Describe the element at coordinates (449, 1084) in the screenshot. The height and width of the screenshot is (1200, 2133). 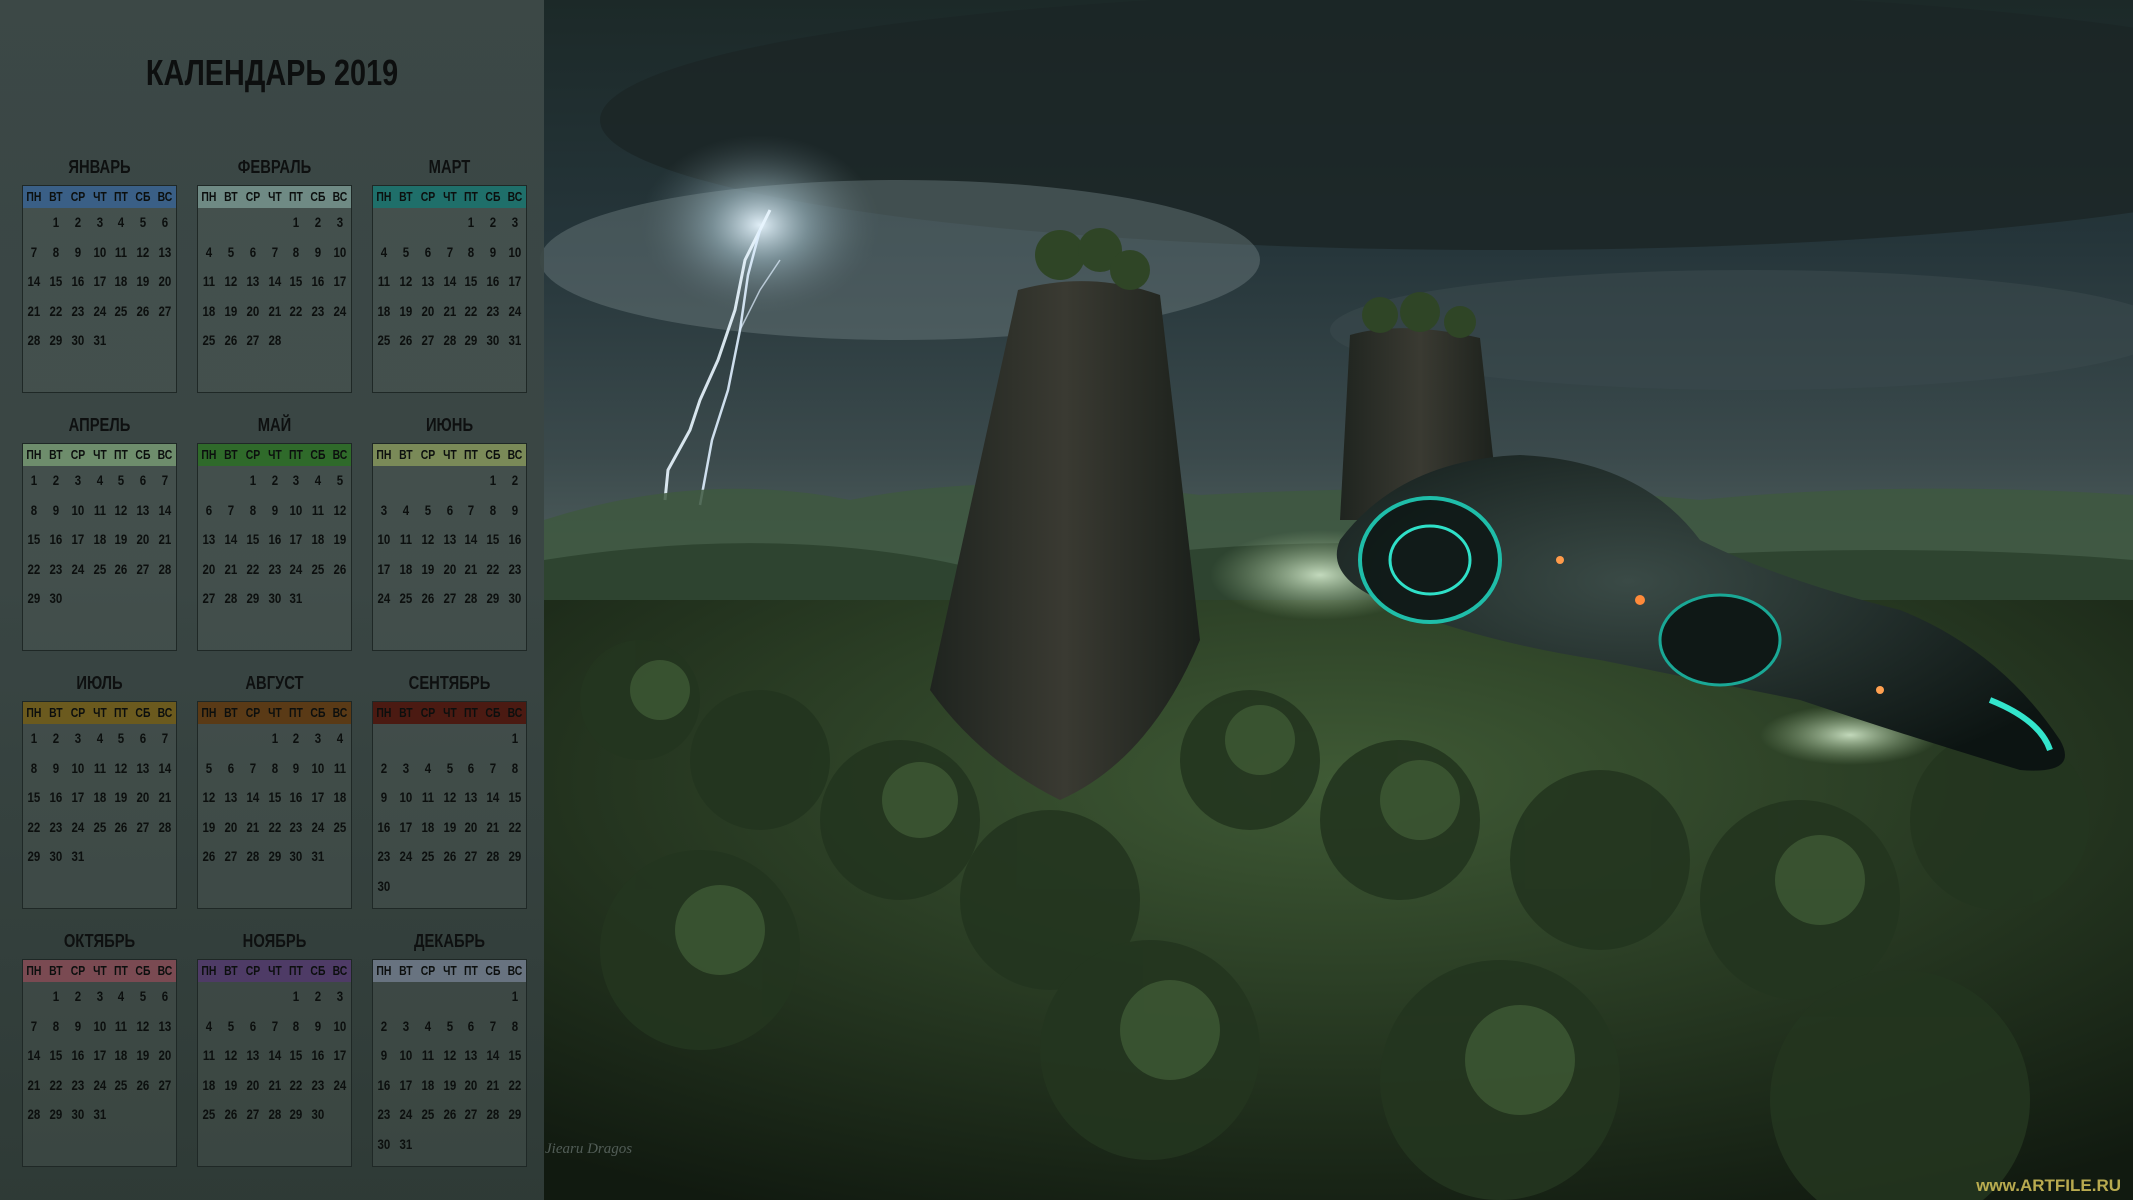
I see `day-number: 19` at that location.